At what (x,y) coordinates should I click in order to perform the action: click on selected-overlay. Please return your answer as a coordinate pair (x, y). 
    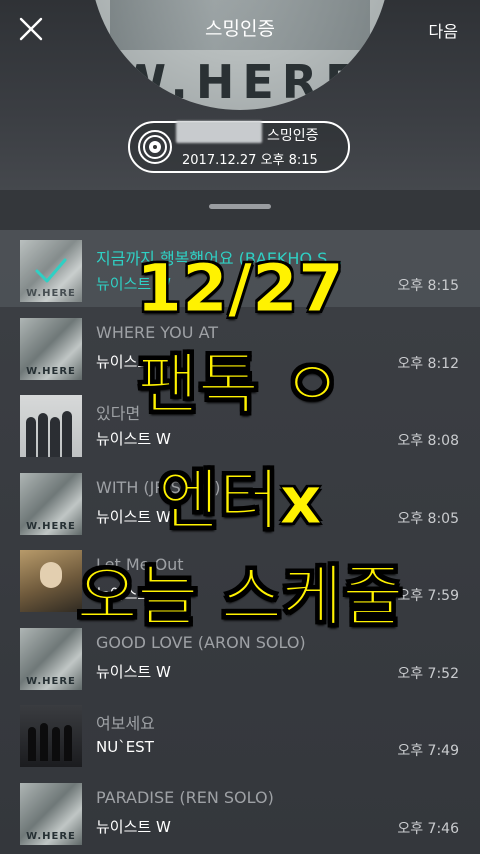
    Looking at the image, I should click on (51, 271).